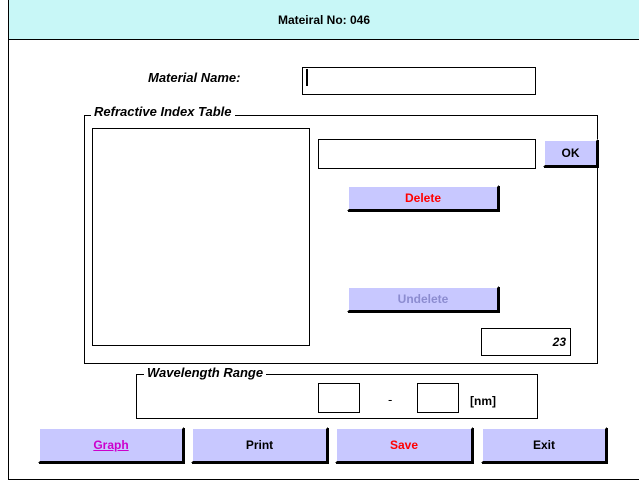 Image resolution: width=639 pixels, height=480 pixels. I want to click on wavelength-unit: [nm], so click(483, 401).